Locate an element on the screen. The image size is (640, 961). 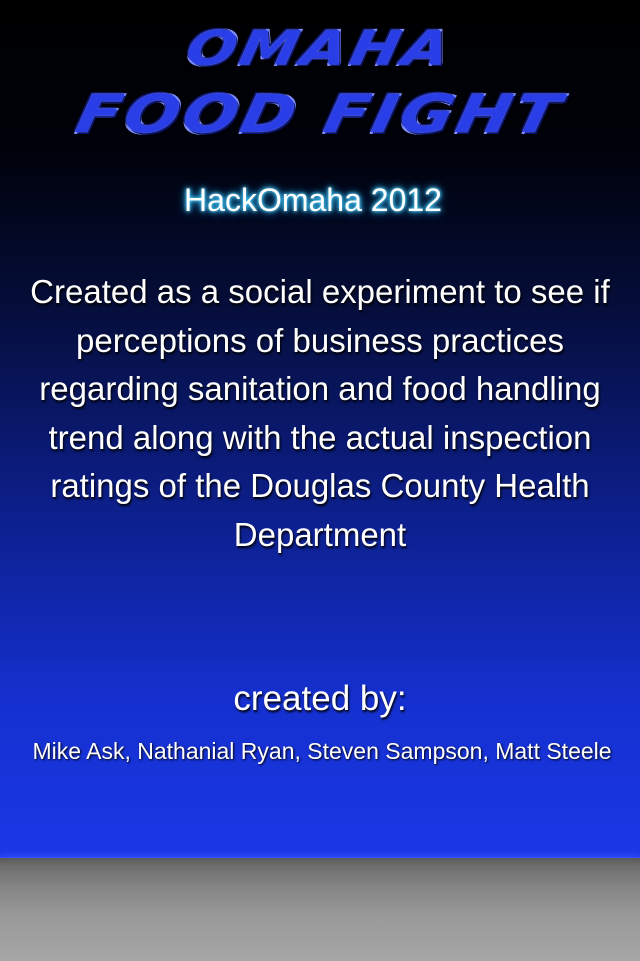
footer-bar is located at coordinates (320, 909).